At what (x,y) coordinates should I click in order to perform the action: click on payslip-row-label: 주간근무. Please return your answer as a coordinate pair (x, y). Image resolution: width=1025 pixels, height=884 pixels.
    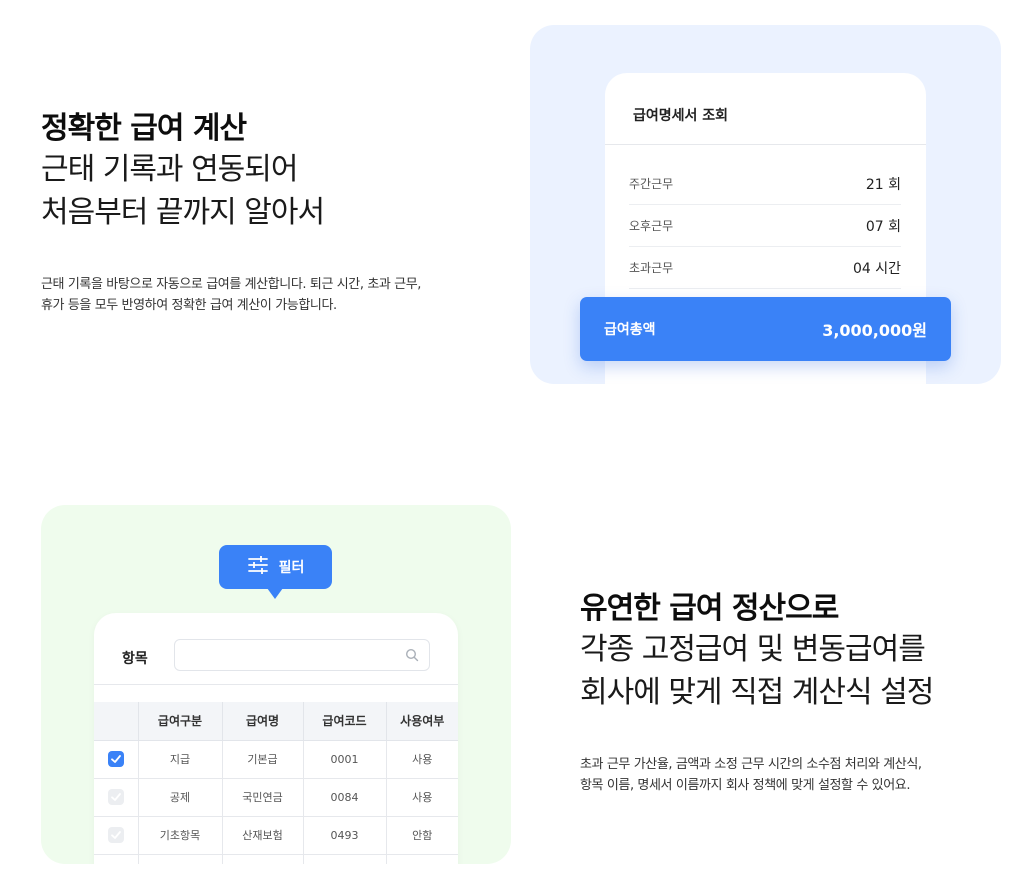
    Looking at the image, I should click on (651, 184).